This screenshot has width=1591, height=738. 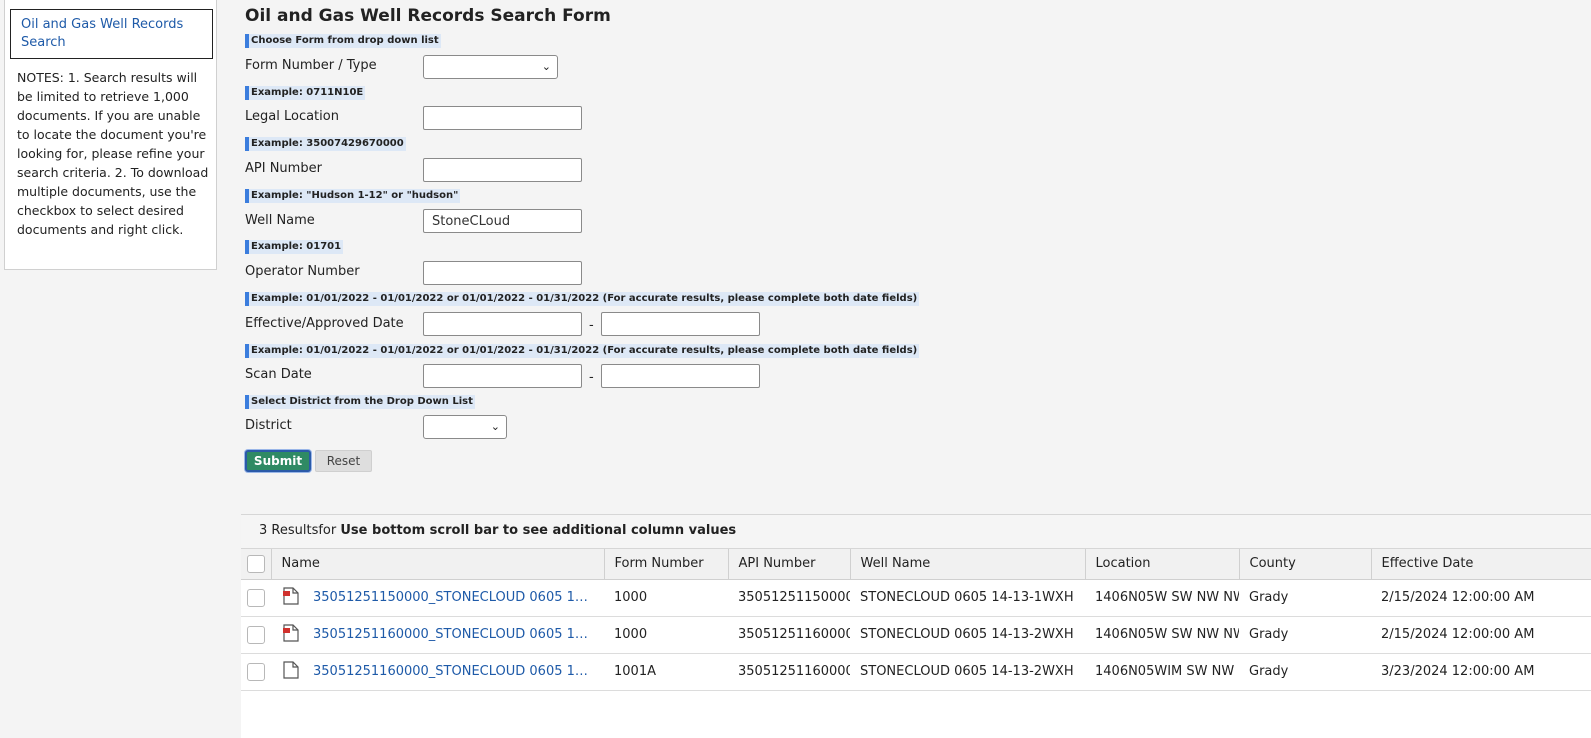 What do you see at coordinates (967, 598) in the screenshot?
I see `well-name-cell: STONECLOUD 0605 14-13-1WXH` at bounding box center [967, 598].